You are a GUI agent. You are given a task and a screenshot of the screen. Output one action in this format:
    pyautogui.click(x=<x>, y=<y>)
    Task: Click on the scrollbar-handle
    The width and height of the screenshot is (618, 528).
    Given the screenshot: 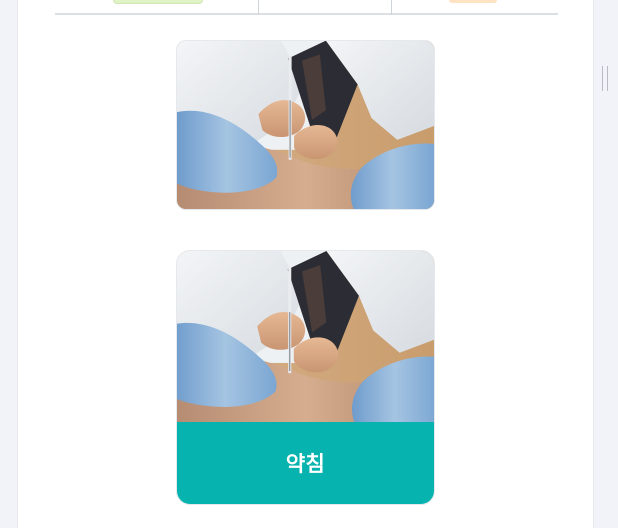 What is the action you would take?
    pyautogui.click(x=605, y=78)
    